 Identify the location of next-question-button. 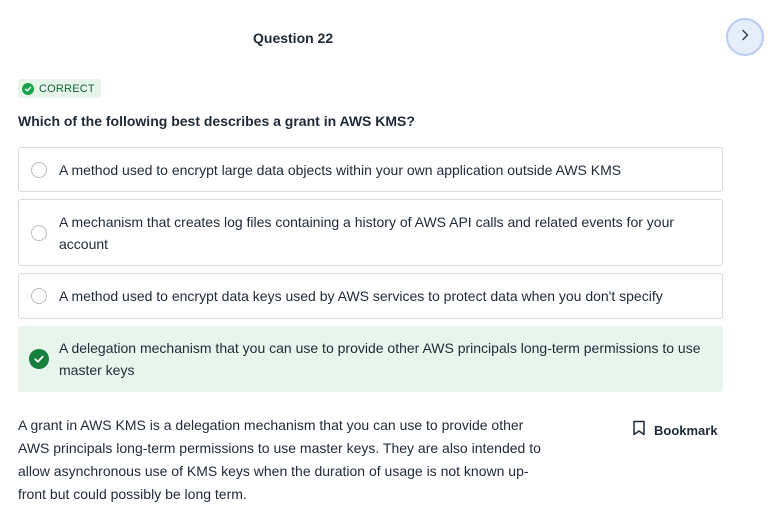
(745, 37).